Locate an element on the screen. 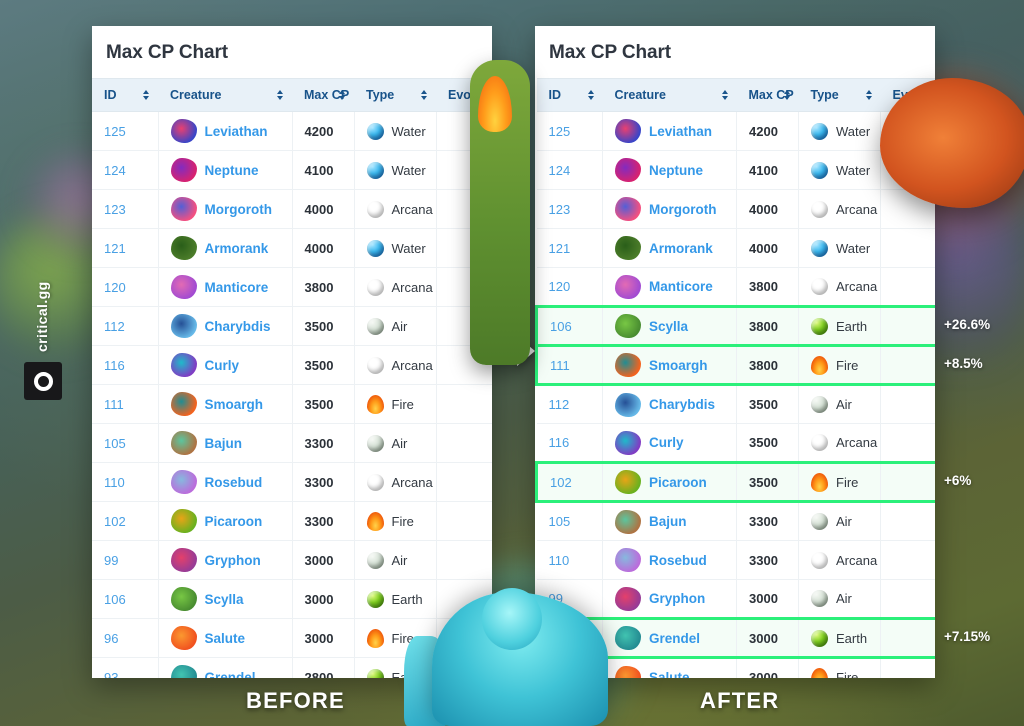  table-row: 111 Smoargh 3500 Fire is located at coordinates (292, 404).